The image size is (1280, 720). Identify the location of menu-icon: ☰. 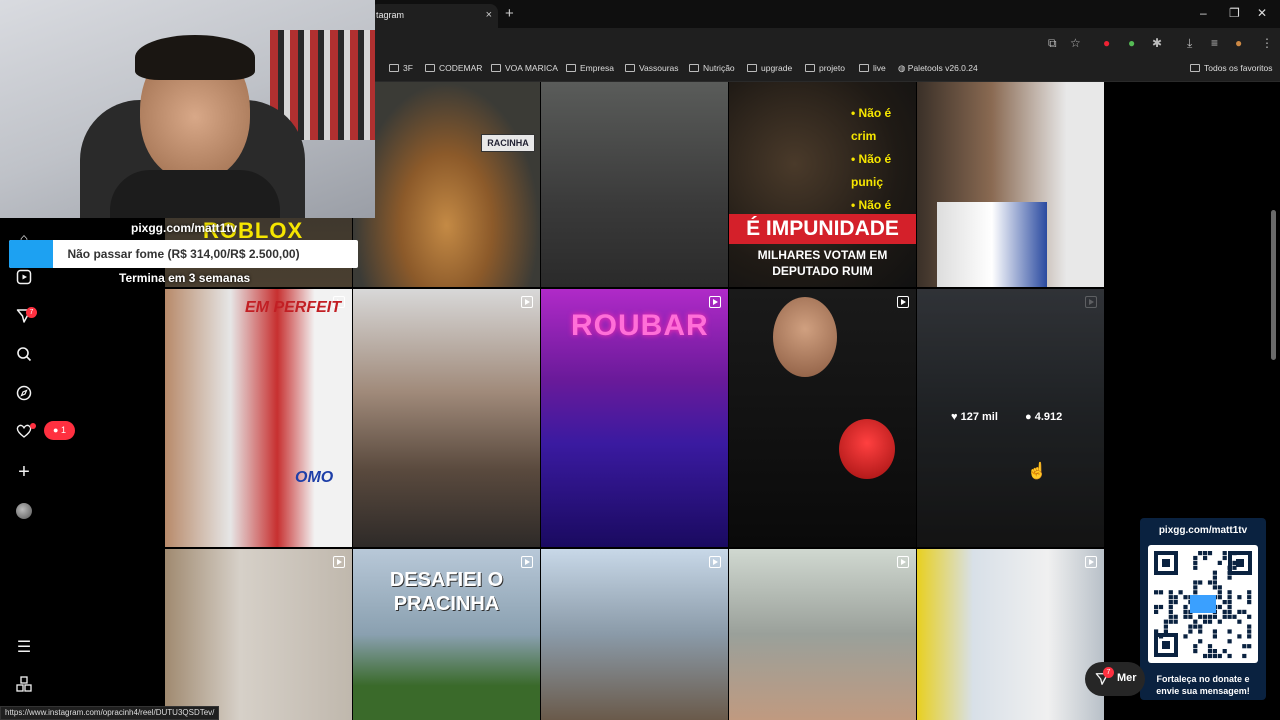
(24, 648).